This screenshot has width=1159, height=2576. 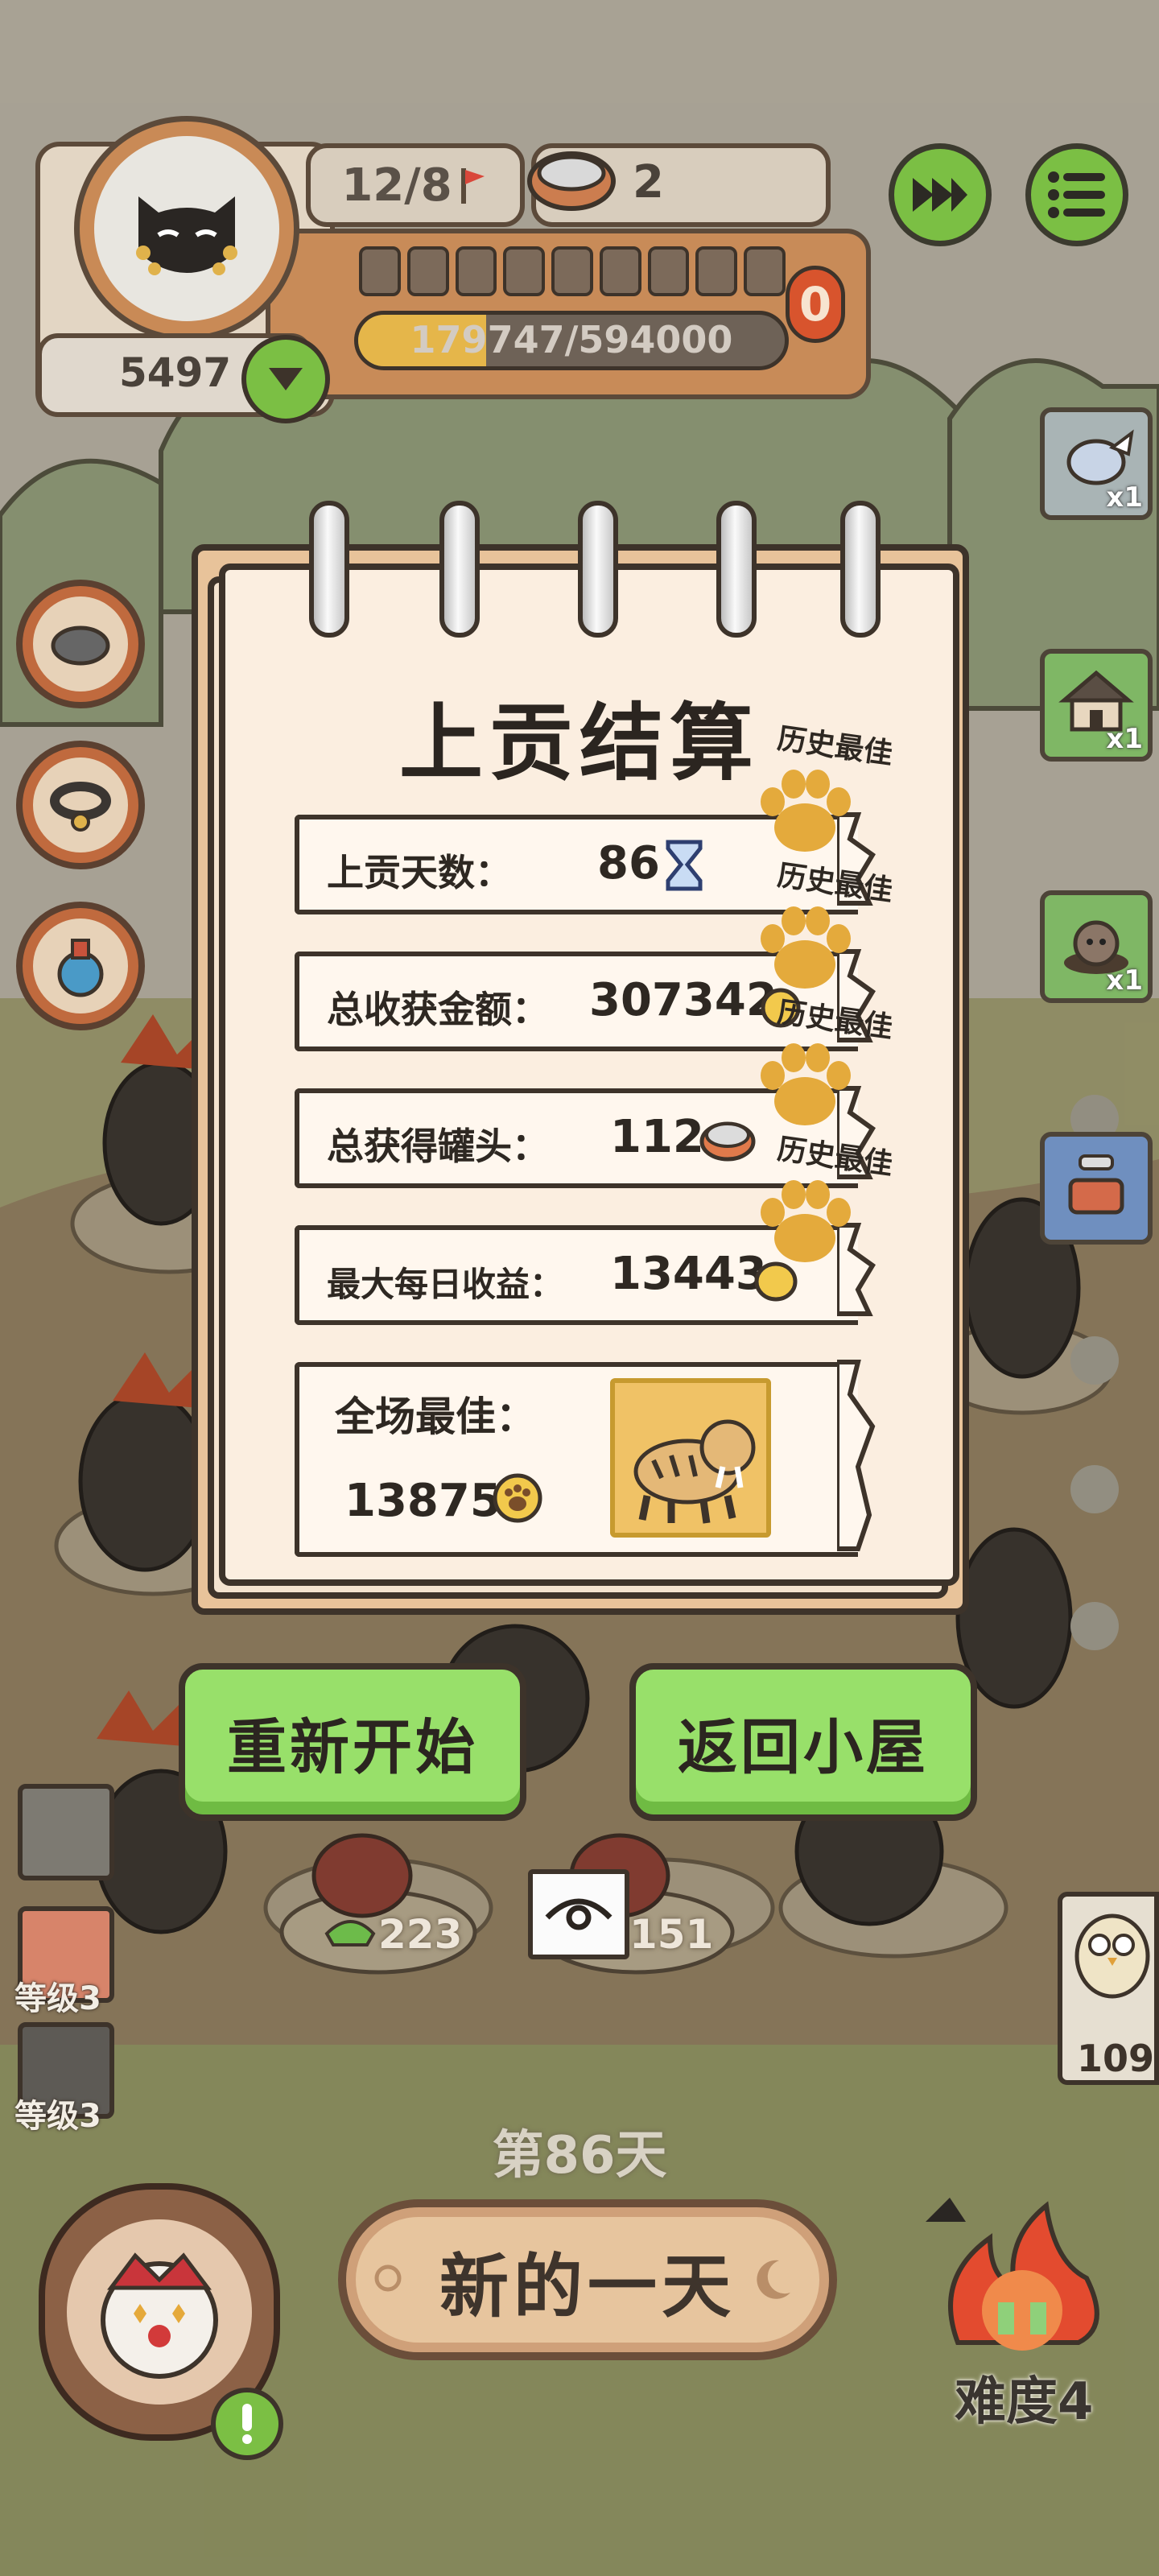 I want to click on side-item-1: x1, so click(x=1096, y=463).